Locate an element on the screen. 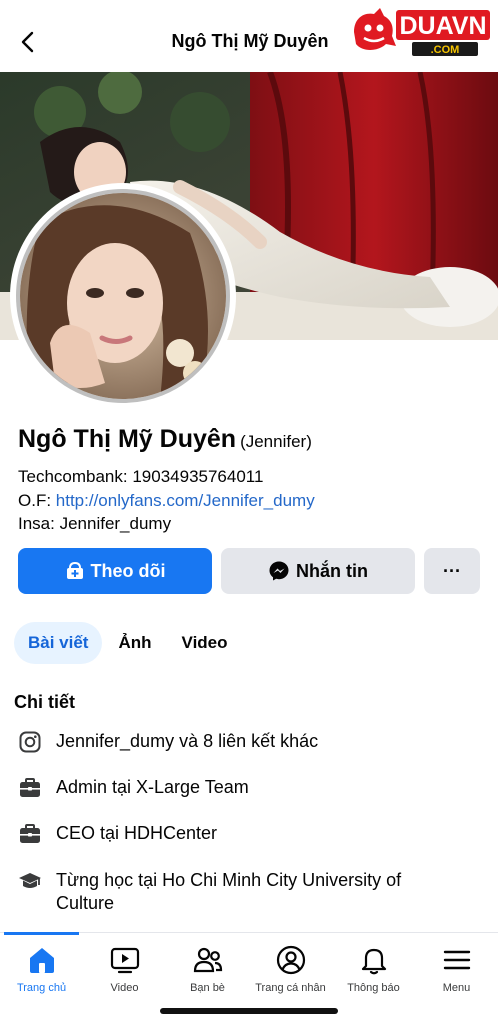 The width and height of the screenshot is (498, 1024). details-title: Chi tiết is located at coordinates (44, 702).